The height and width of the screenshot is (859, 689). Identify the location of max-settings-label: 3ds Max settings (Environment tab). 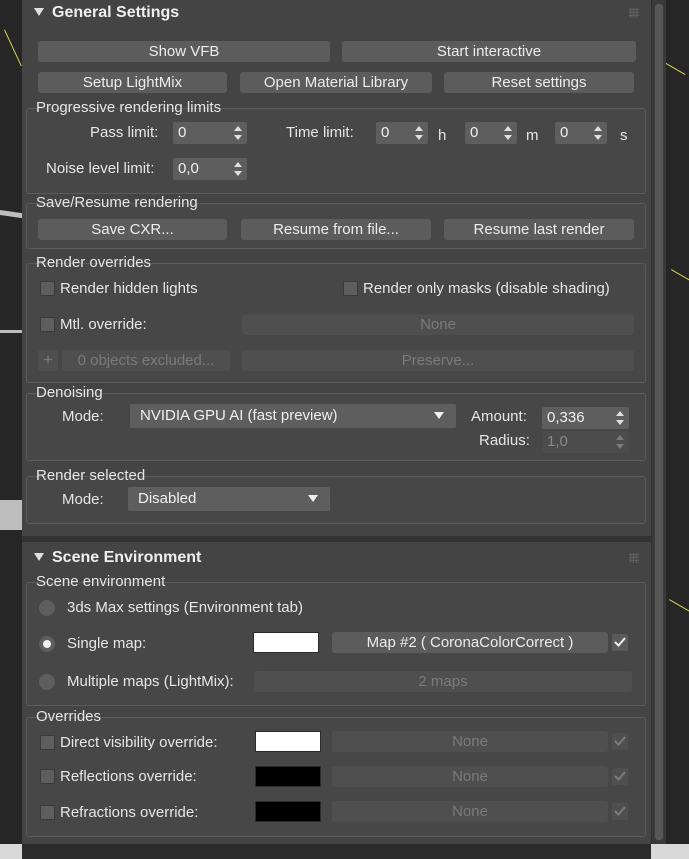
(185, 607).